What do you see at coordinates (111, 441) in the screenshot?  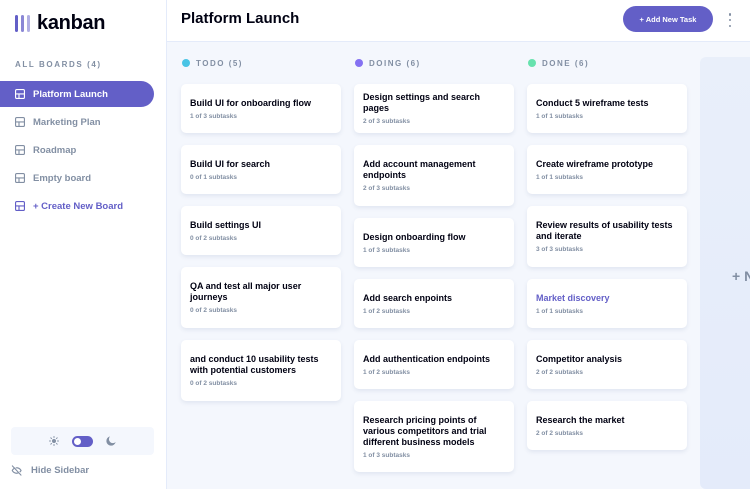 I see `moon-icon` at bounding box center [111, 441].